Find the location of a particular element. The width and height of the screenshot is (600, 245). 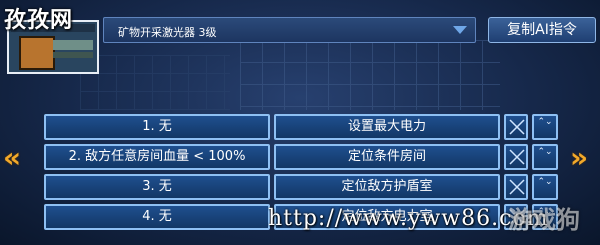

rule-action: 定位敌方护盾室 is located at coordinates (387, 187).